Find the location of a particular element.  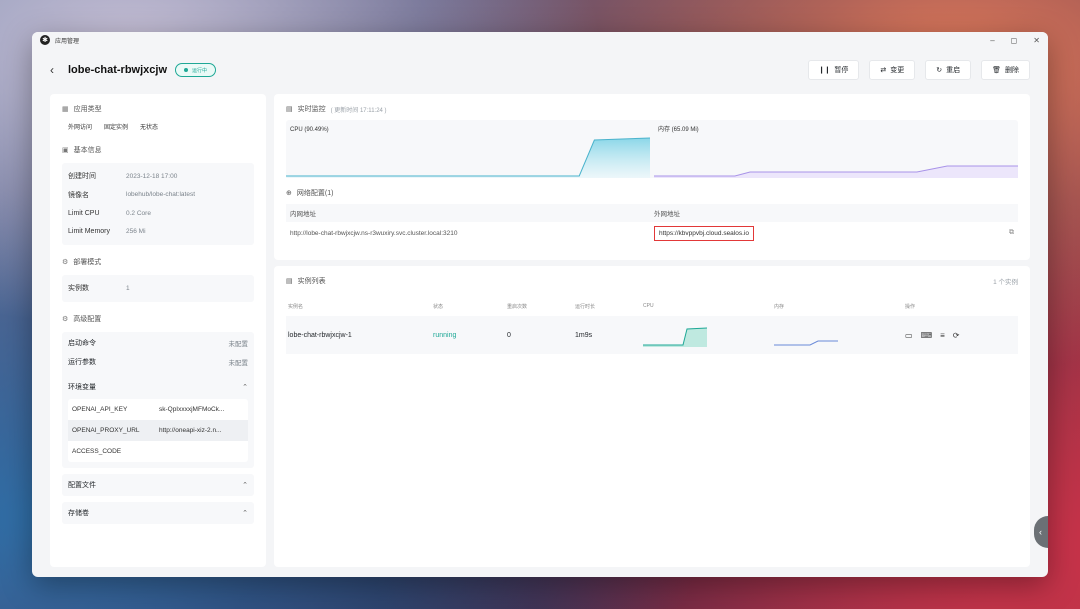

delete-label: 删除 is located at coordinates (1012, 70).